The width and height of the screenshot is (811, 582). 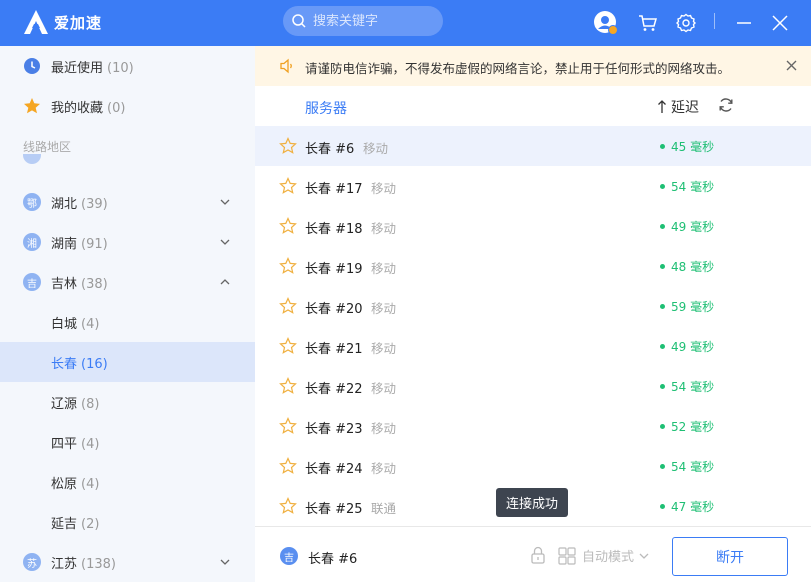 I want to click on sidebar-item-region-hidden, so click(x=127, y=159).